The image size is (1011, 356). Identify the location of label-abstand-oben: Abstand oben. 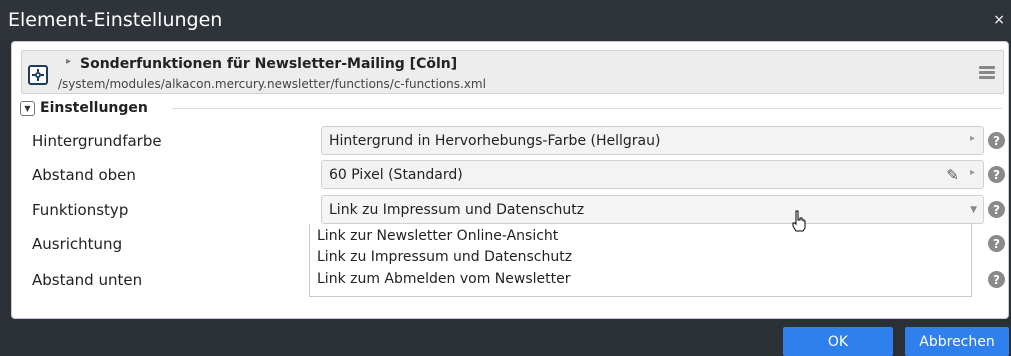
(84, 175).